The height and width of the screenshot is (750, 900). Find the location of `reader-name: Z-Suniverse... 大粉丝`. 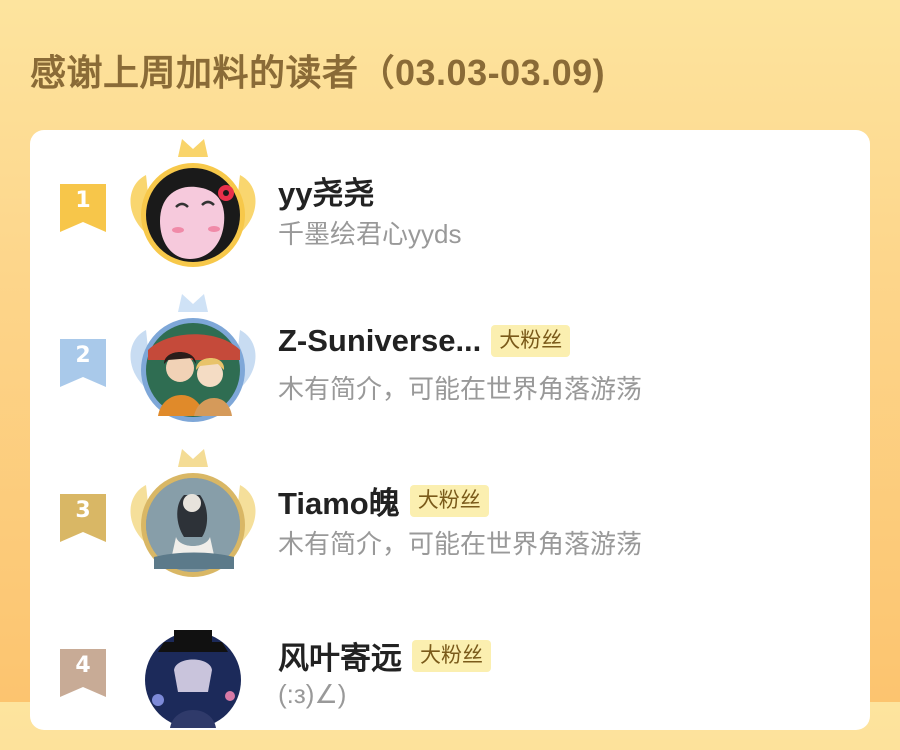

reader-name: Z-Suniverse... 大粉丝 is located at coordinates (424, 341).